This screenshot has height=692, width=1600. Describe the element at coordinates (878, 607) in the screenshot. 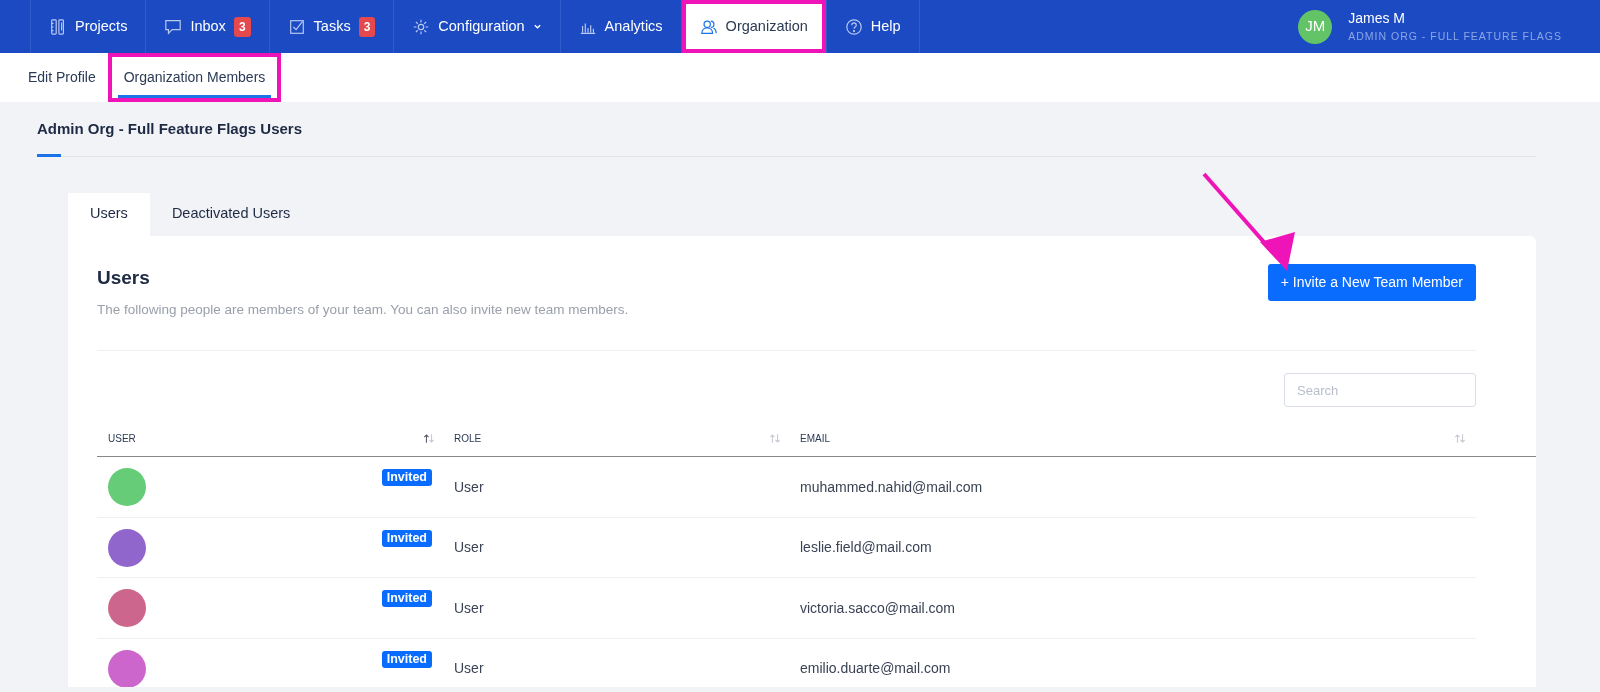

I see `table-cell: victoria.sacco@mail.com` at that location.